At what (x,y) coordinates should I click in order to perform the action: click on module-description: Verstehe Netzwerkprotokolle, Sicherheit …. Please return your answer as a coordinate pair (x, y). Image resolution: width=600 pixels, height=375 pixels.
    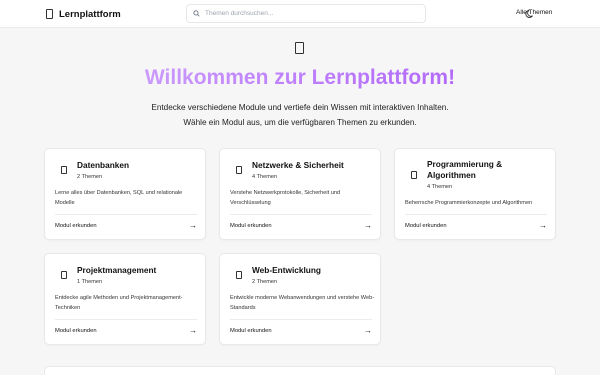
    Looking at the image, I should click on (285, 198).